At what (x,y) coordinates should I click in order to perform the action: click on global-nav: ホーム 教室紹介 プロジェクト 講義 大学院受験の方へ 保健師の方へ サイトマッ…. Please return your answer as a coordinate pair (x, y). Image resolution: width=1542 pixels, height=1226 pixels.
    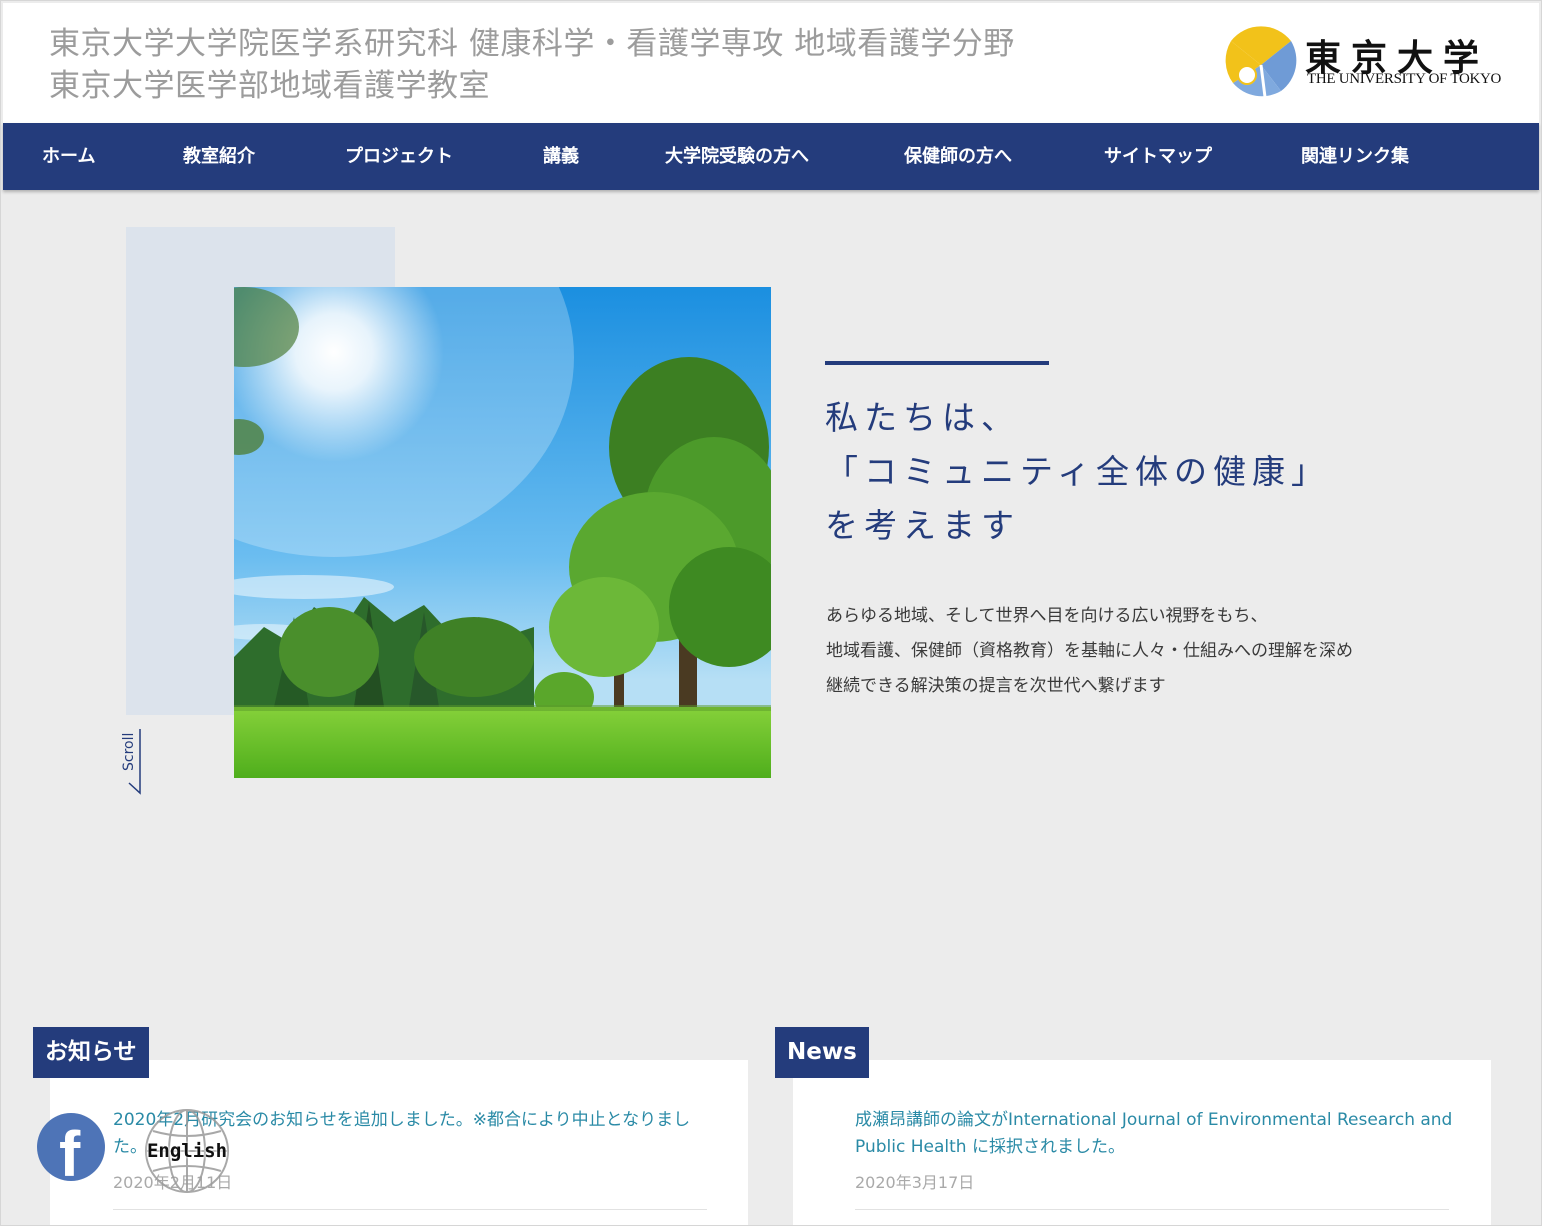
    Looking at the image, I should click on (771, 156).